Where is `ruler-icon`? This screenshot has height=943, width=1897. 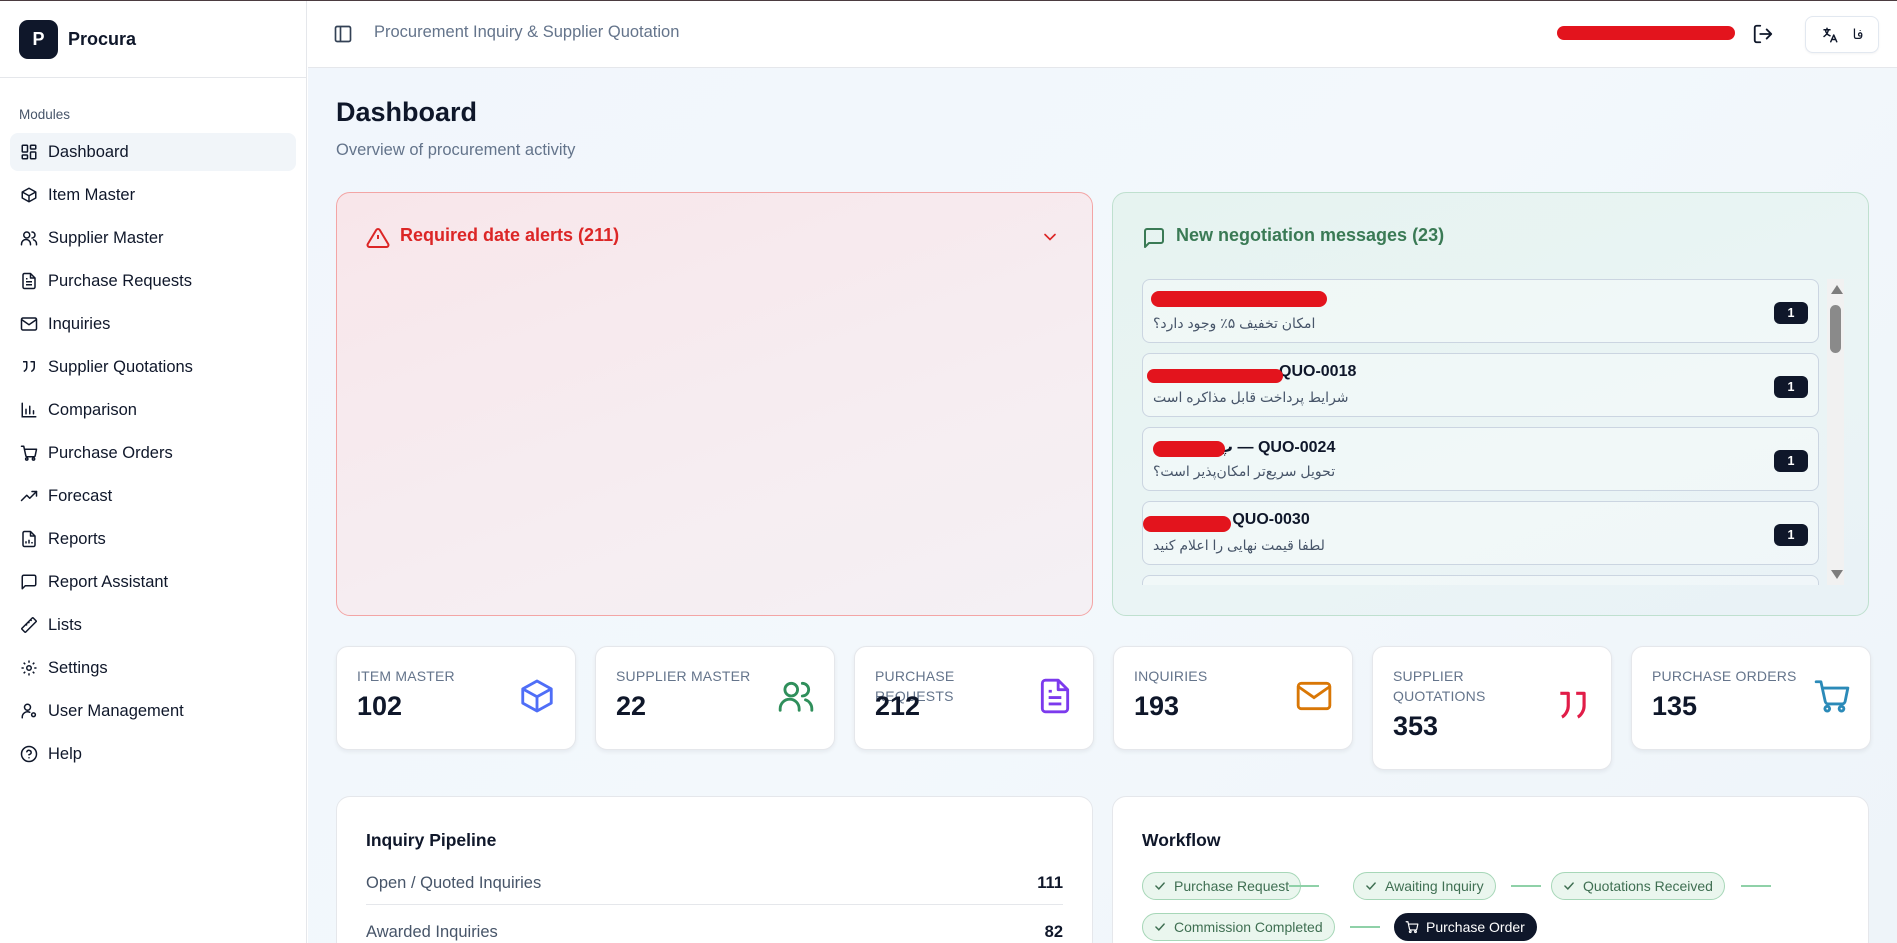 ruler-icon is located at coordinates (29, 625).